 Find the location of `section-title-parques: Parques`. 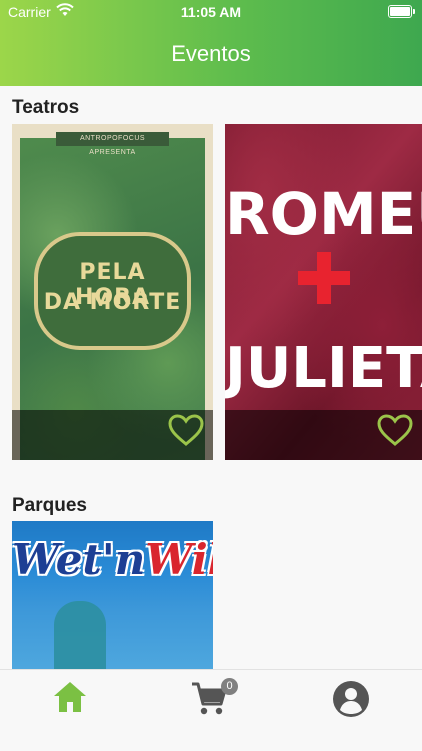

section-title-parques: Parques is located at coordinates (49, 505).